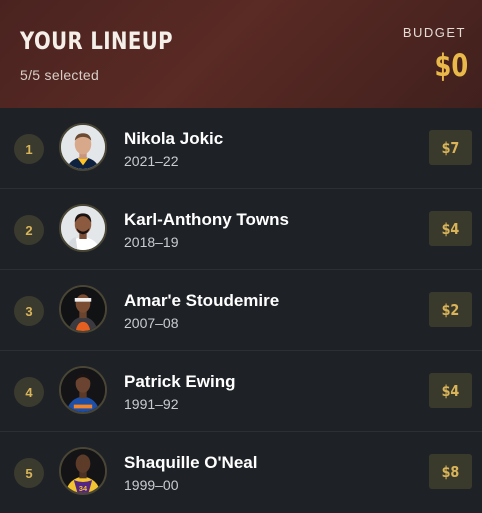 The image size is (482, 513). I want to click on player-name: Shaquille O'Neal, so click(191, 462).